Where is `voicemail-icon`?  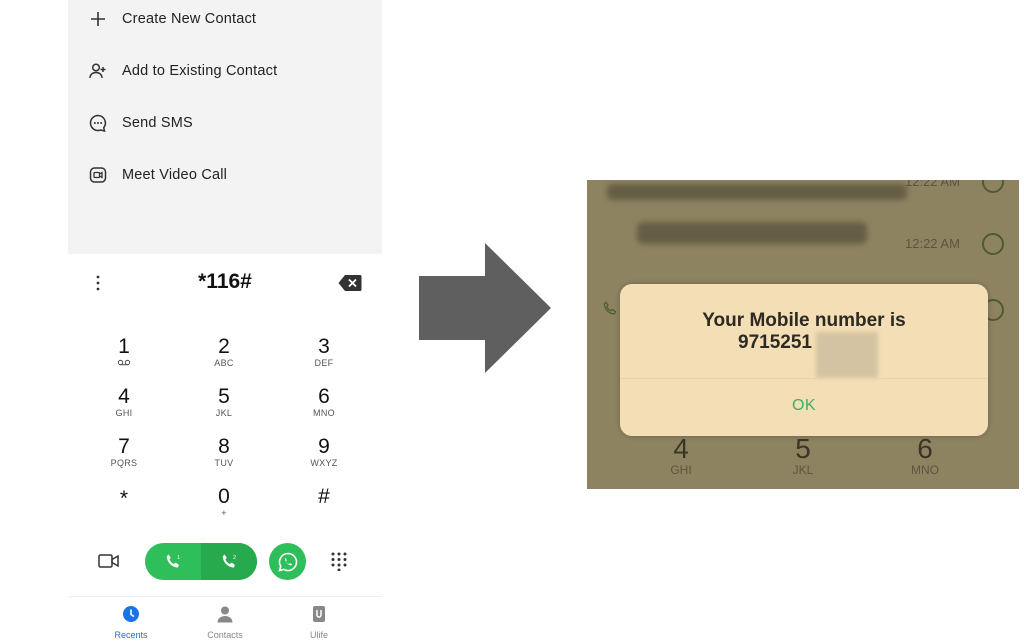
voicemail-icon is located at coordinates (124, 363).